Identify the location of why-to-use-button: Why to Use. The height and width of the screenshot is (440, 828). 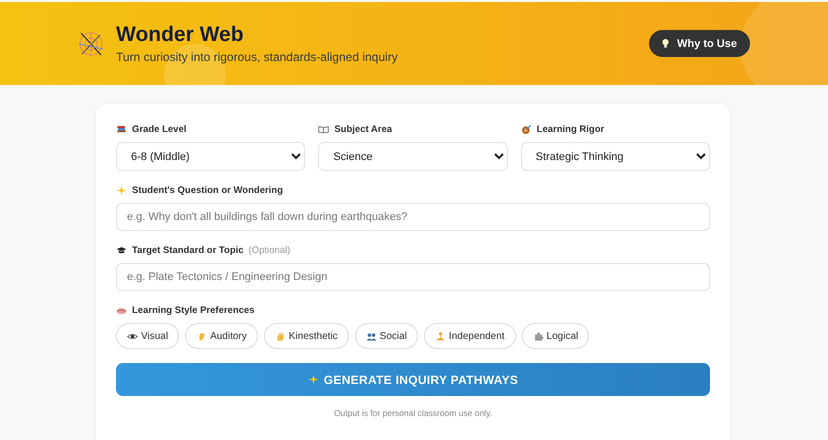
(699, 43).